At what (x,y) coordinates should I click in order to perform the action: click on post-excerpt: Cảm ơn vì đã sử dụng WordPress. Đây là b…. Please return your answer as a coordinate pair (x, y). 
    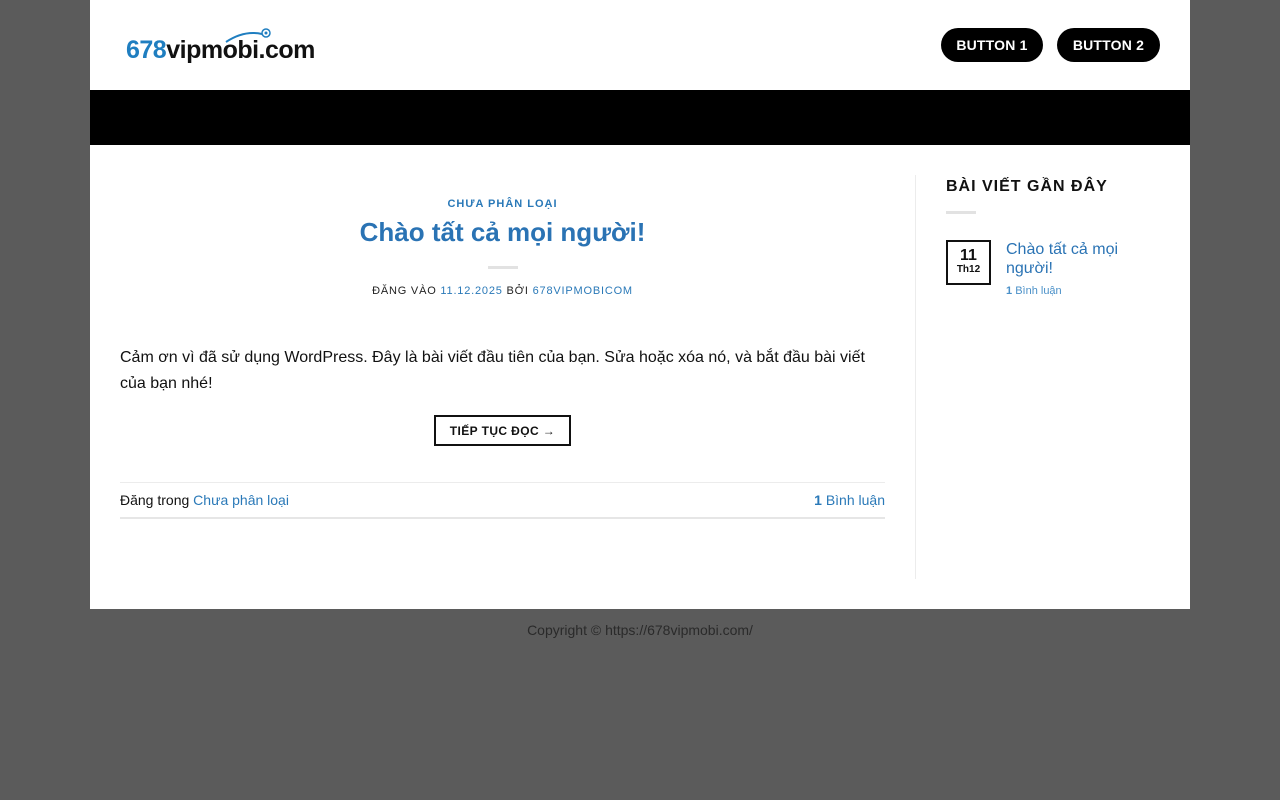
    Looking at the image, I should click on (492, 370).